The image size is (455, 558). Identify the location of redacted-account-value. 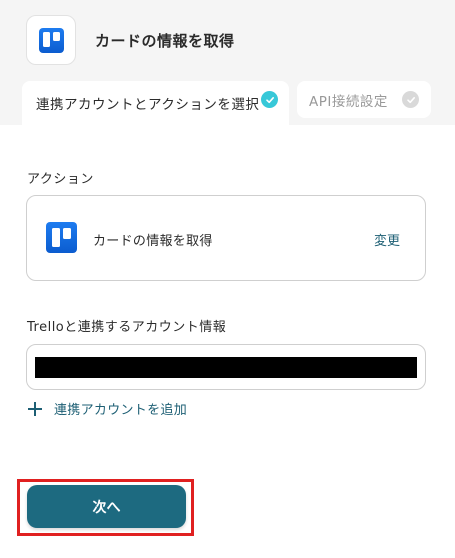
(226, 367).